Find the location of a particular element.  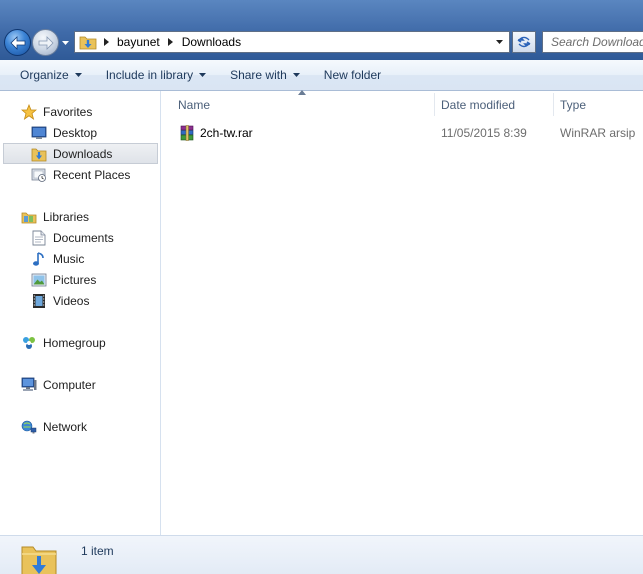

address-history-dropdown is located at coordinates (499, 42).